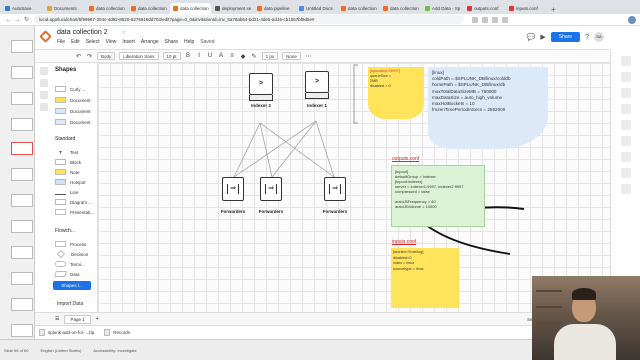  What do you see at coordinates (626, 77) in the screenshot?
I see `page-settings-icon` at bounding box center [626, 77].